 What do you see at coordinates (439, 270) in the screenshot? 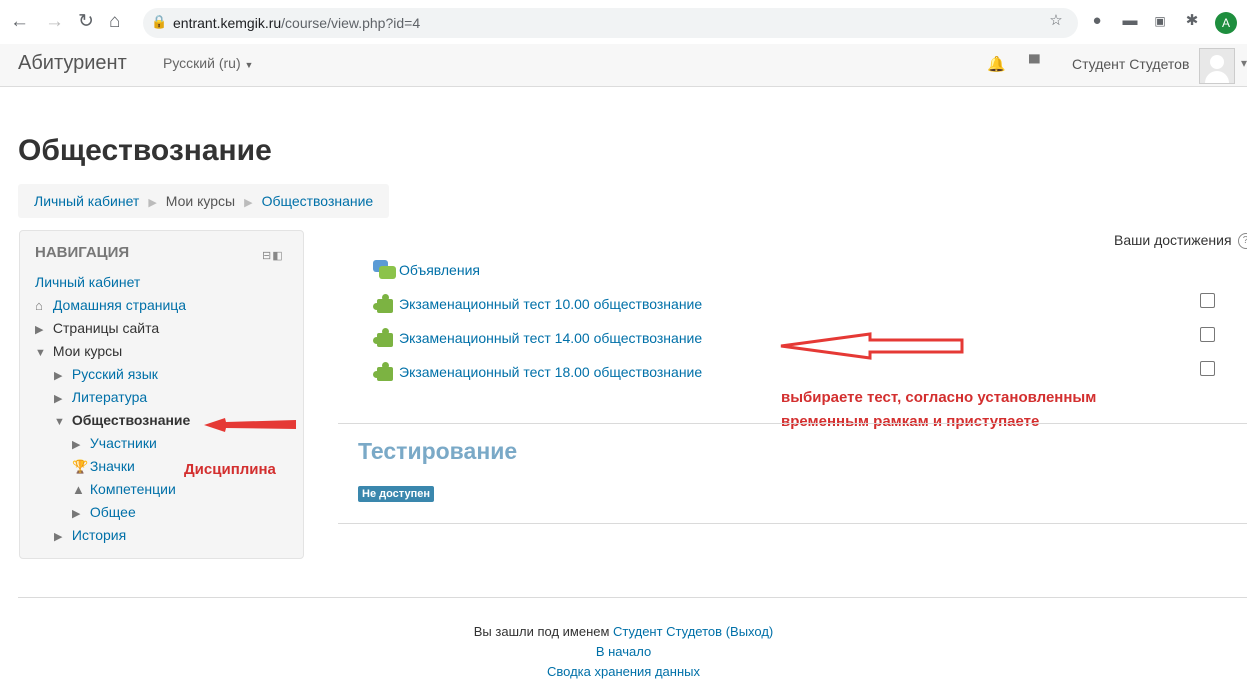
I see `activity-link: Объявления` at bounding box center [439, 270].